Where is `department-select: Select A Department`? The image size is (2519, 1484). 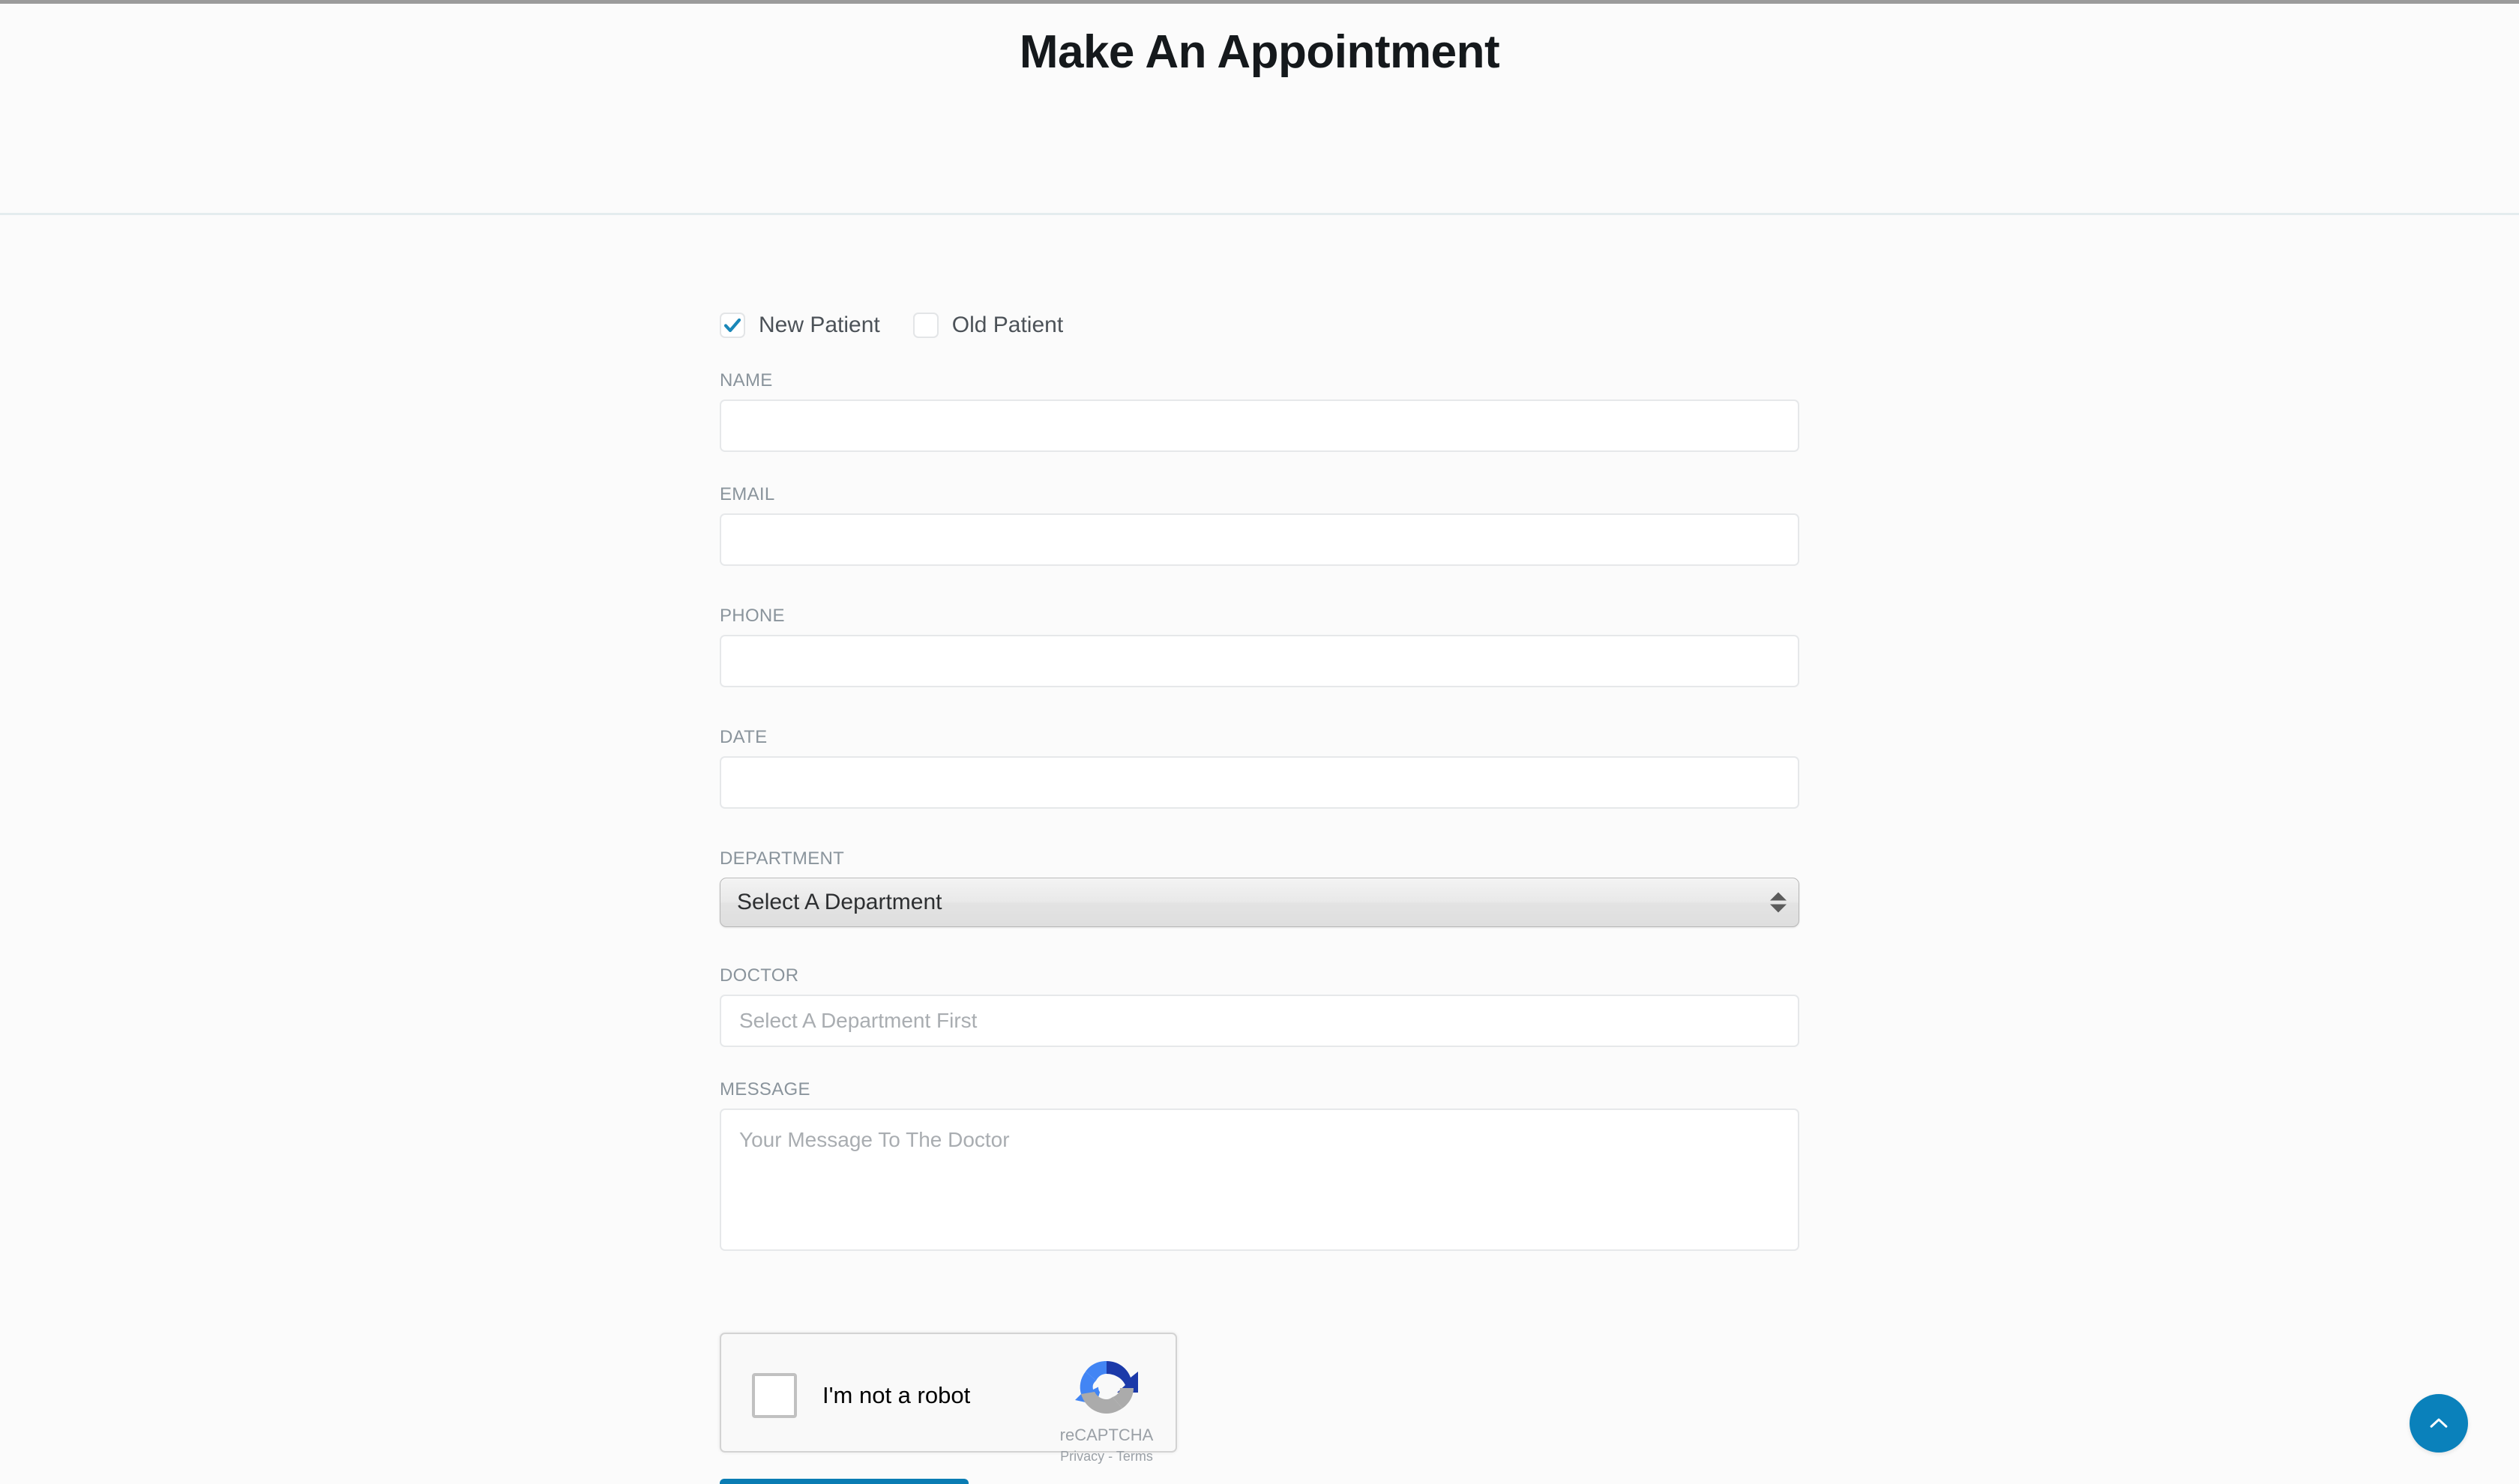
department-select: Select A Department is located at coordinates (1259, 902).